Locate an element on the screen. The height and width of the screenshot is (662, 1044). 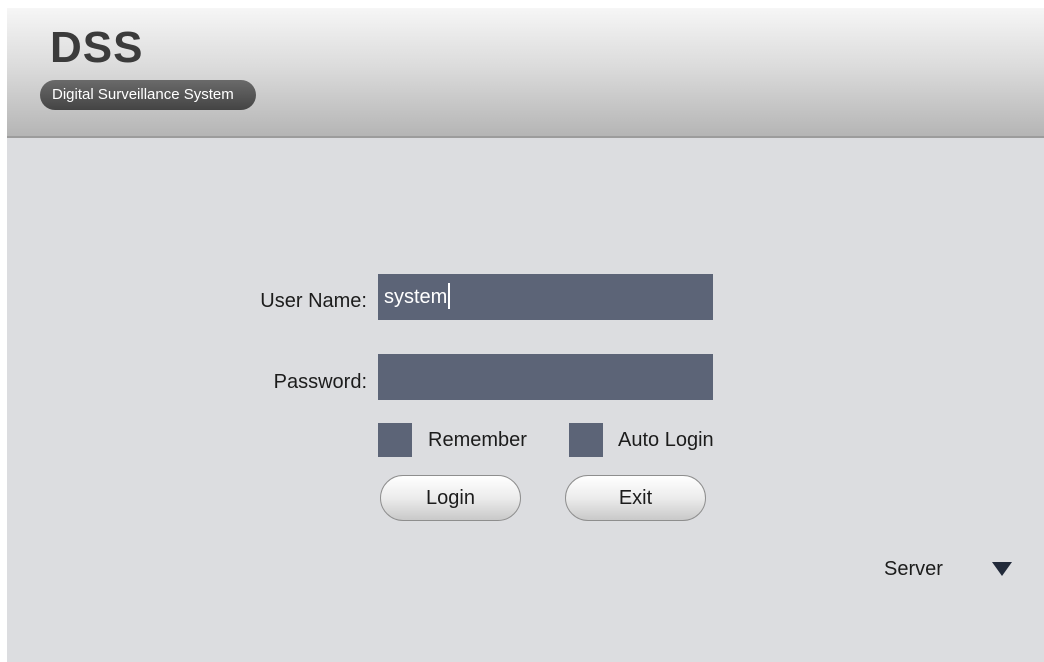
username-field: system is located at coordinates (545, 297).